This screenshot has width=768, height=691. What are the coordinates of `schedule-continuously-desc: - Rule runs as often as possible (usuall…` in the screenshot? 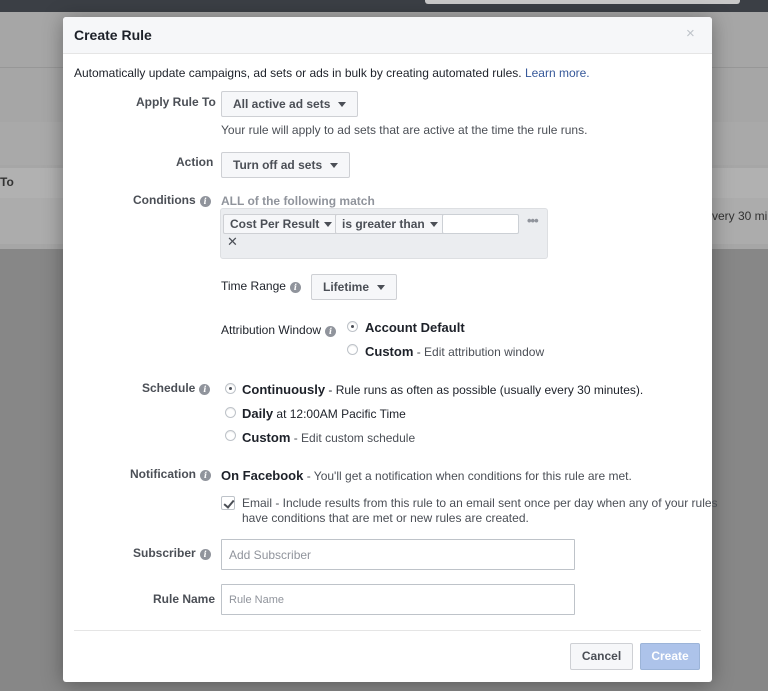 It's located at (484, 390).